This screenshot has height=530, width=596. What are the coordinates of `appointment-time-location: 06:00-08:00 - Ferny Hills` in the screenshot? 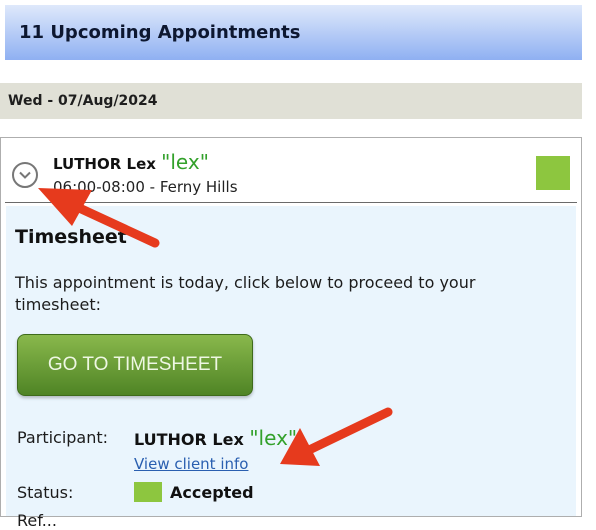 It's located at (145, 187).